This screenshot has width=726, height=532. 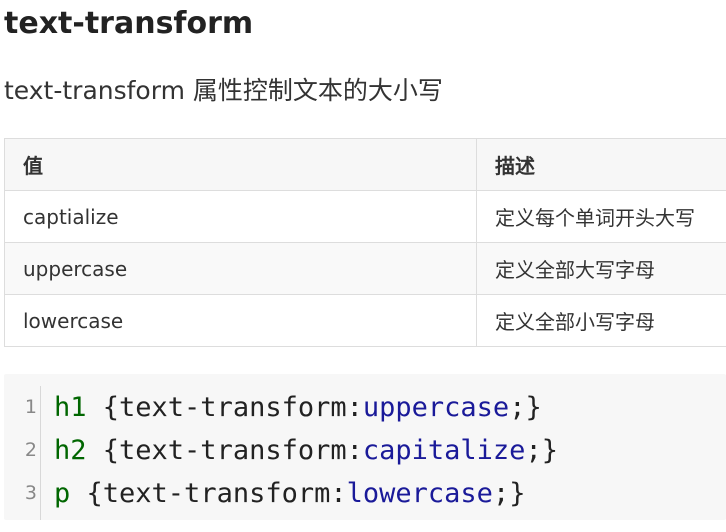 I want to click on code-value: lowercase, so click(x=419, y=493).